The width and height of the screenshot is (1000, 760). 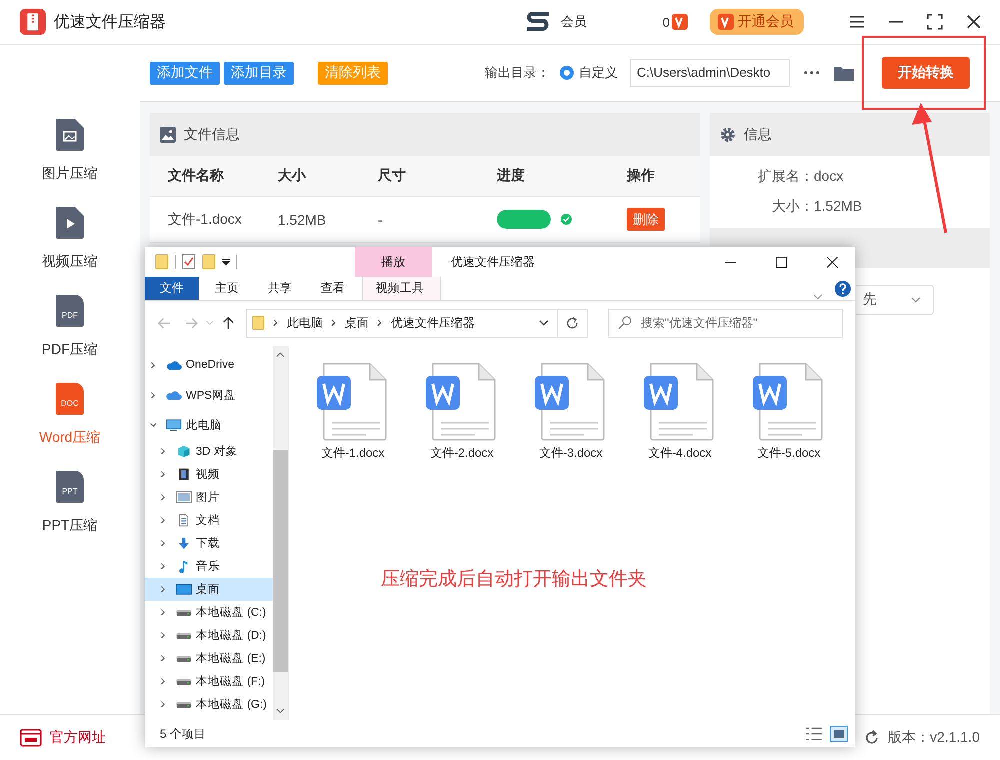 I want to click on tree-item: 下载, so click(x=209, y=543).